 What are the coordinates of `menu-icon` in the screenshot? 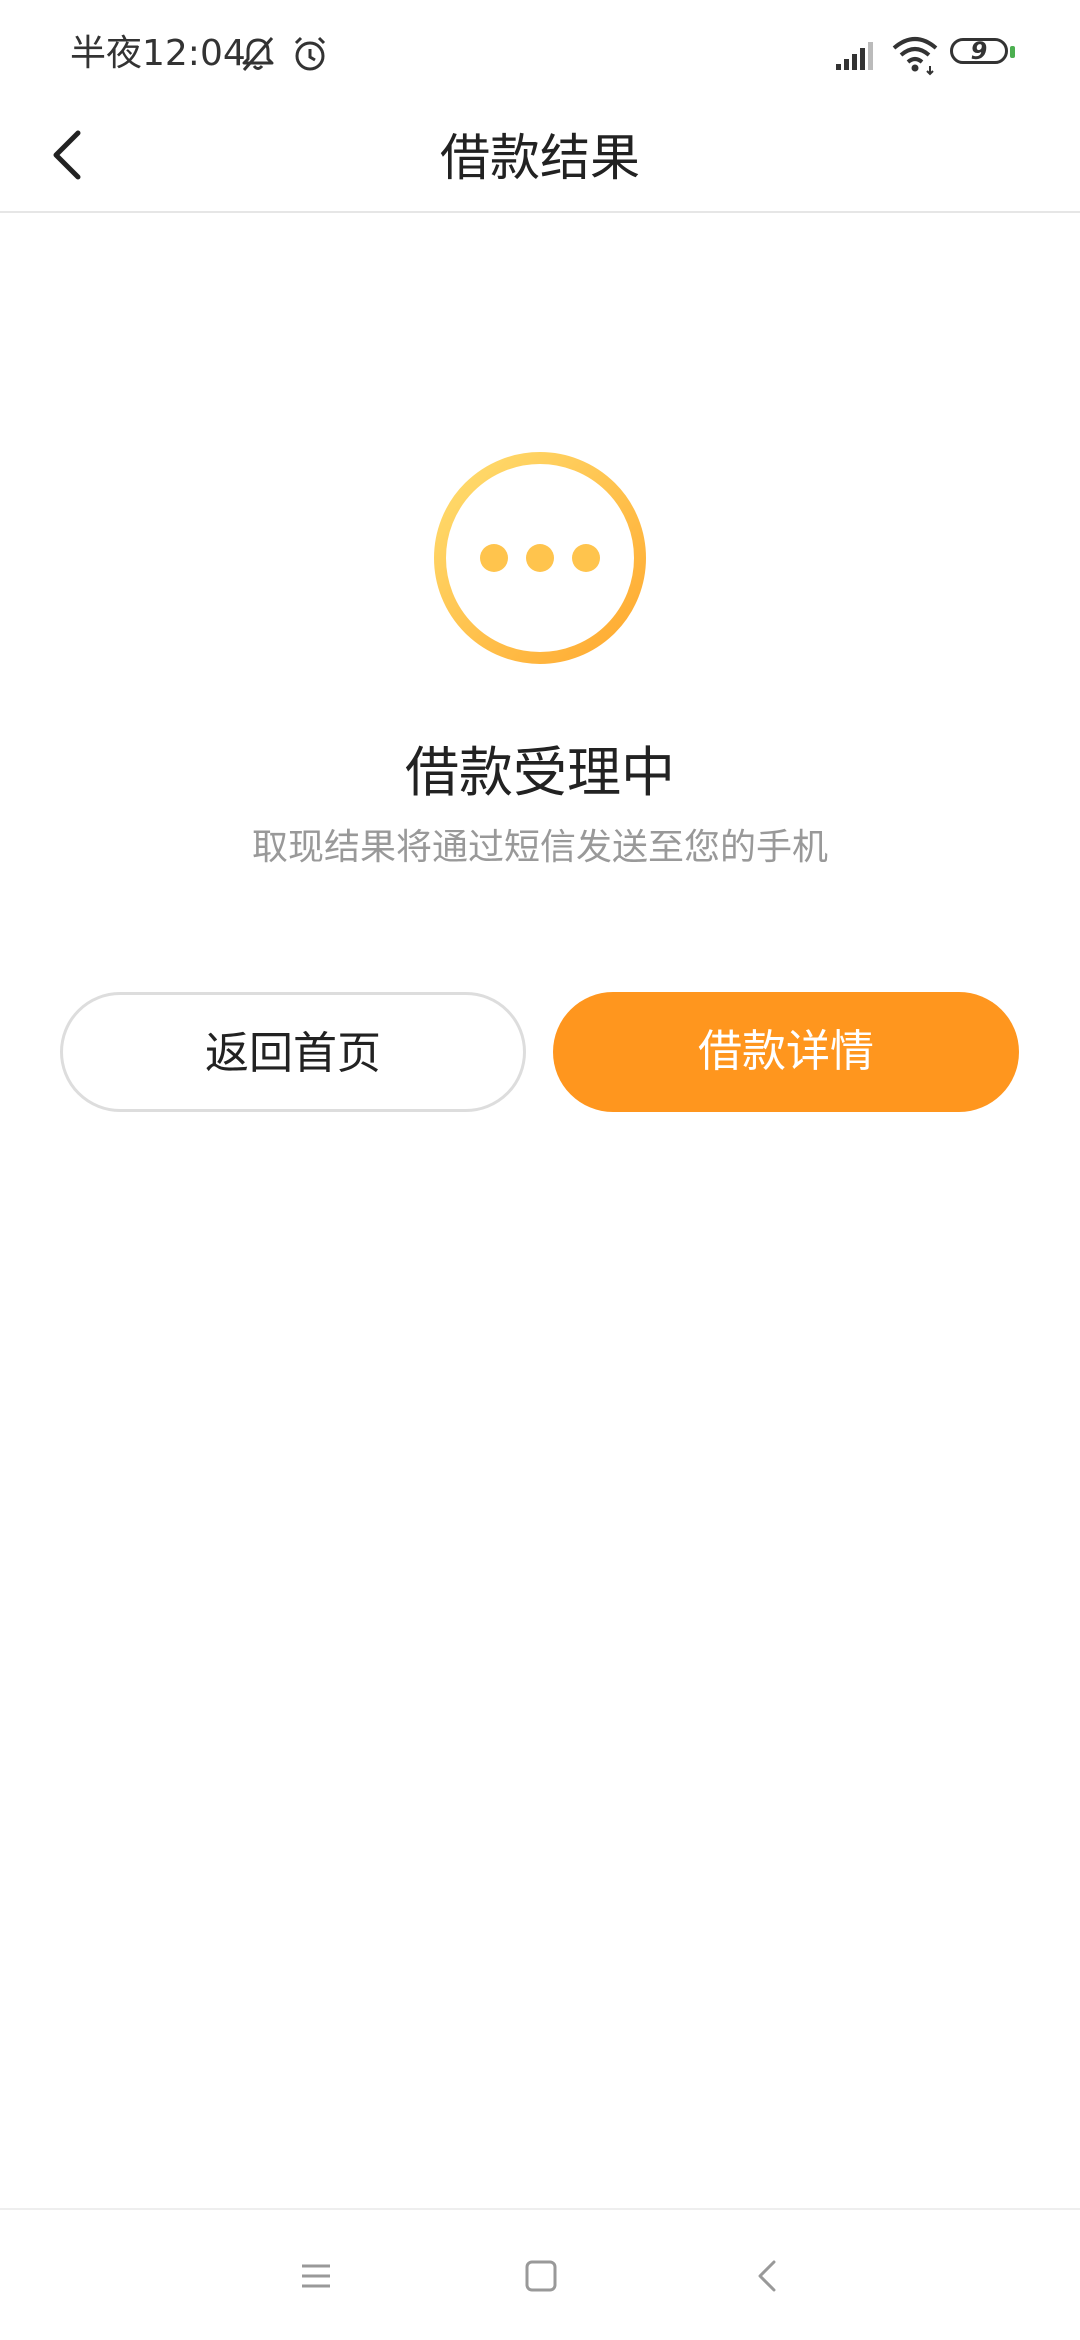 It's located at (316, 2276).